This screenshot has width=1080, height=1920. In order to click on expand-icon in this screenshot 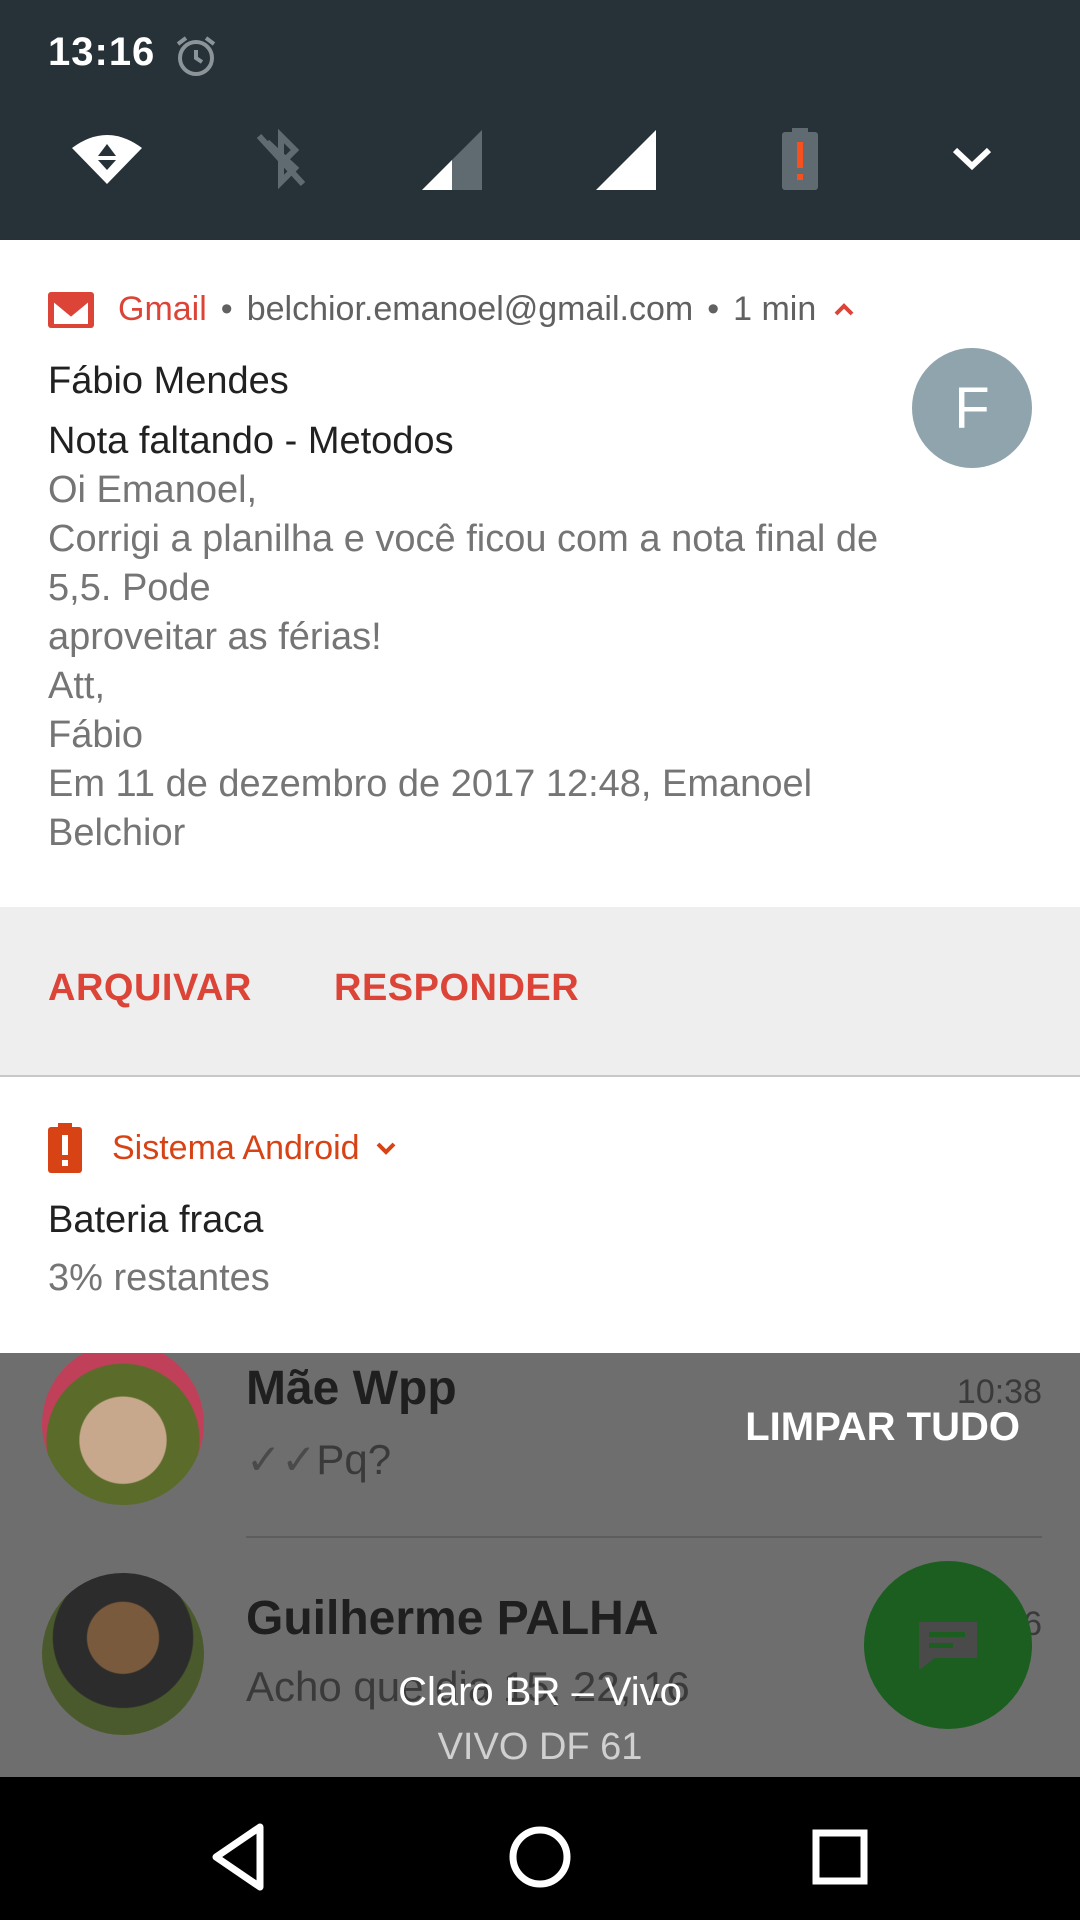, I will do `click(972, 160)`.